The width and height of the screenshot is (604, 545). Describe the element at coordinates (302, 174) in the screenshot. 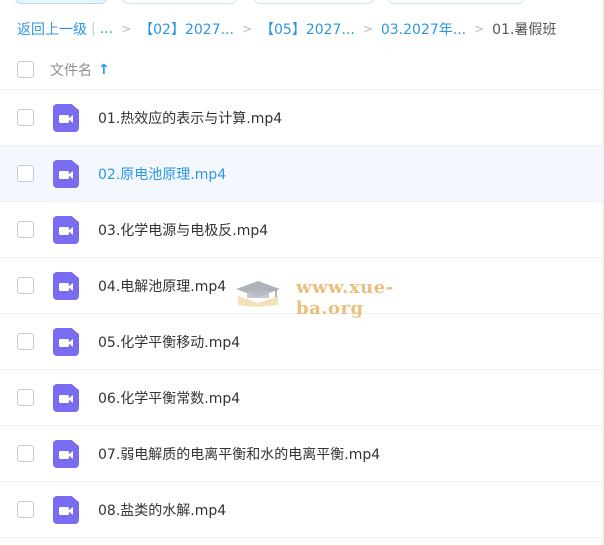

I see `file-row: 02.原电池原理.mp4` at that location.